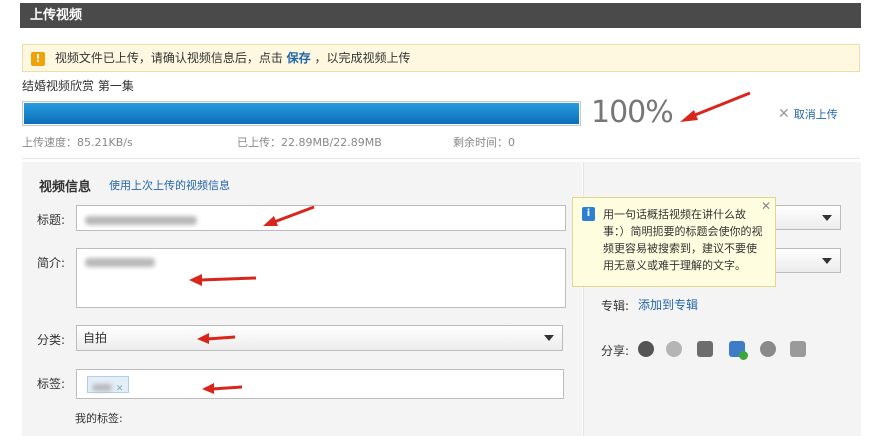  I want to click on cancel-upload-label: 取消上传, so click(815, 114).